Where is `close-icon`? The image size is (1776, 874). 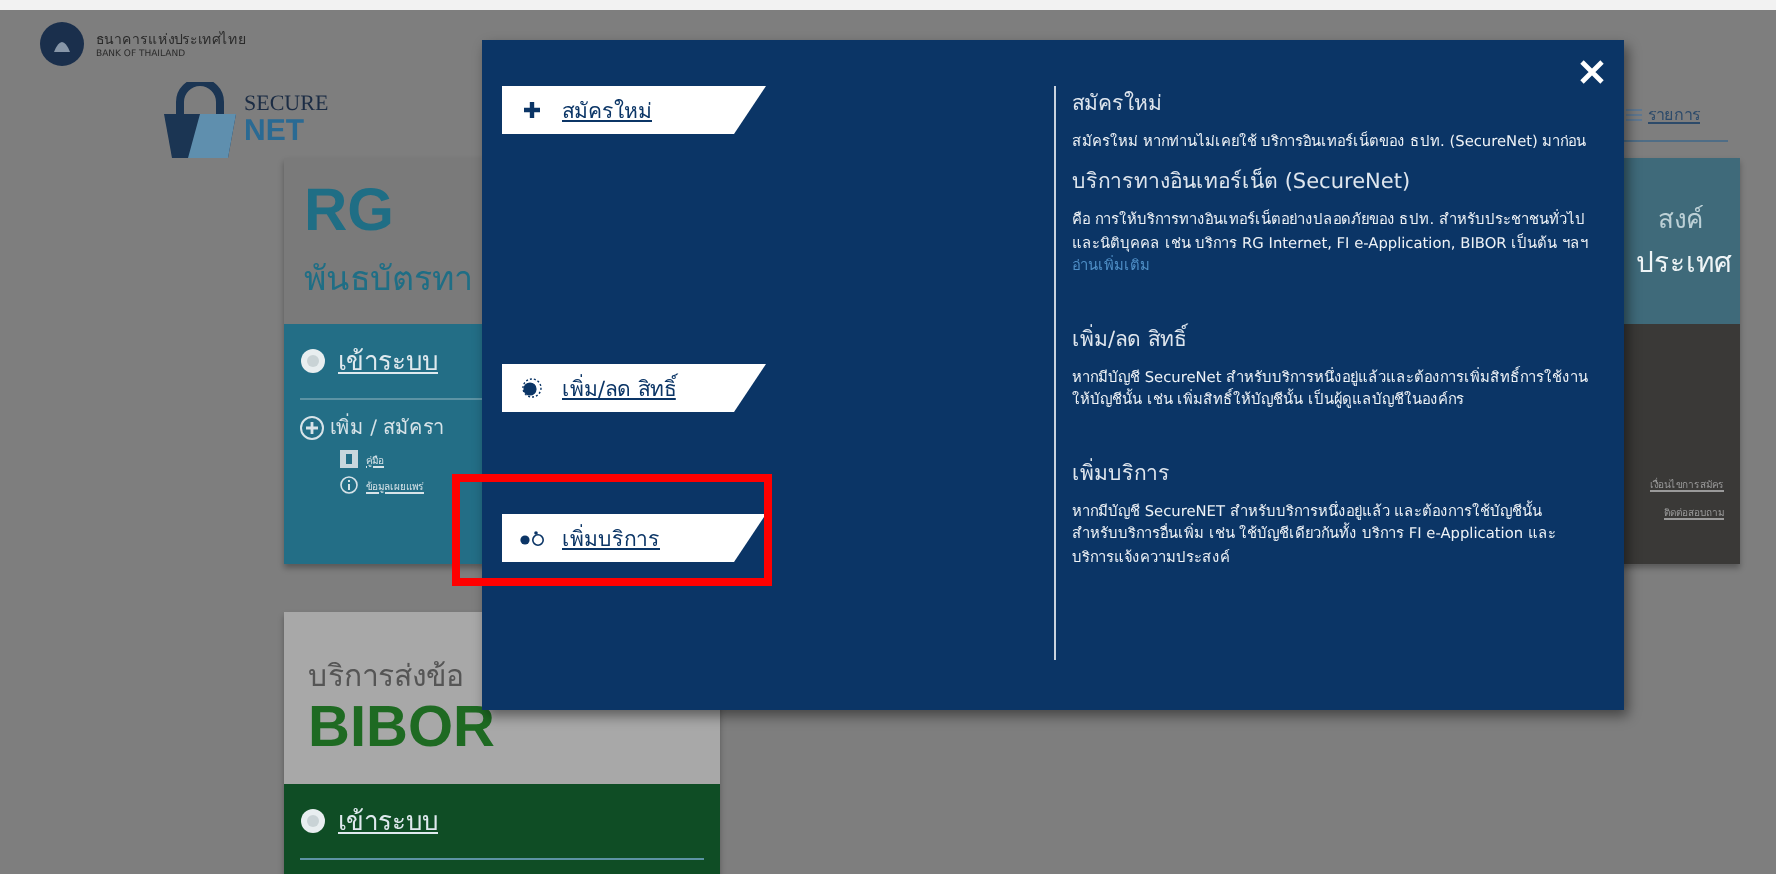
close-icon is located at coordinates (1592, 72).